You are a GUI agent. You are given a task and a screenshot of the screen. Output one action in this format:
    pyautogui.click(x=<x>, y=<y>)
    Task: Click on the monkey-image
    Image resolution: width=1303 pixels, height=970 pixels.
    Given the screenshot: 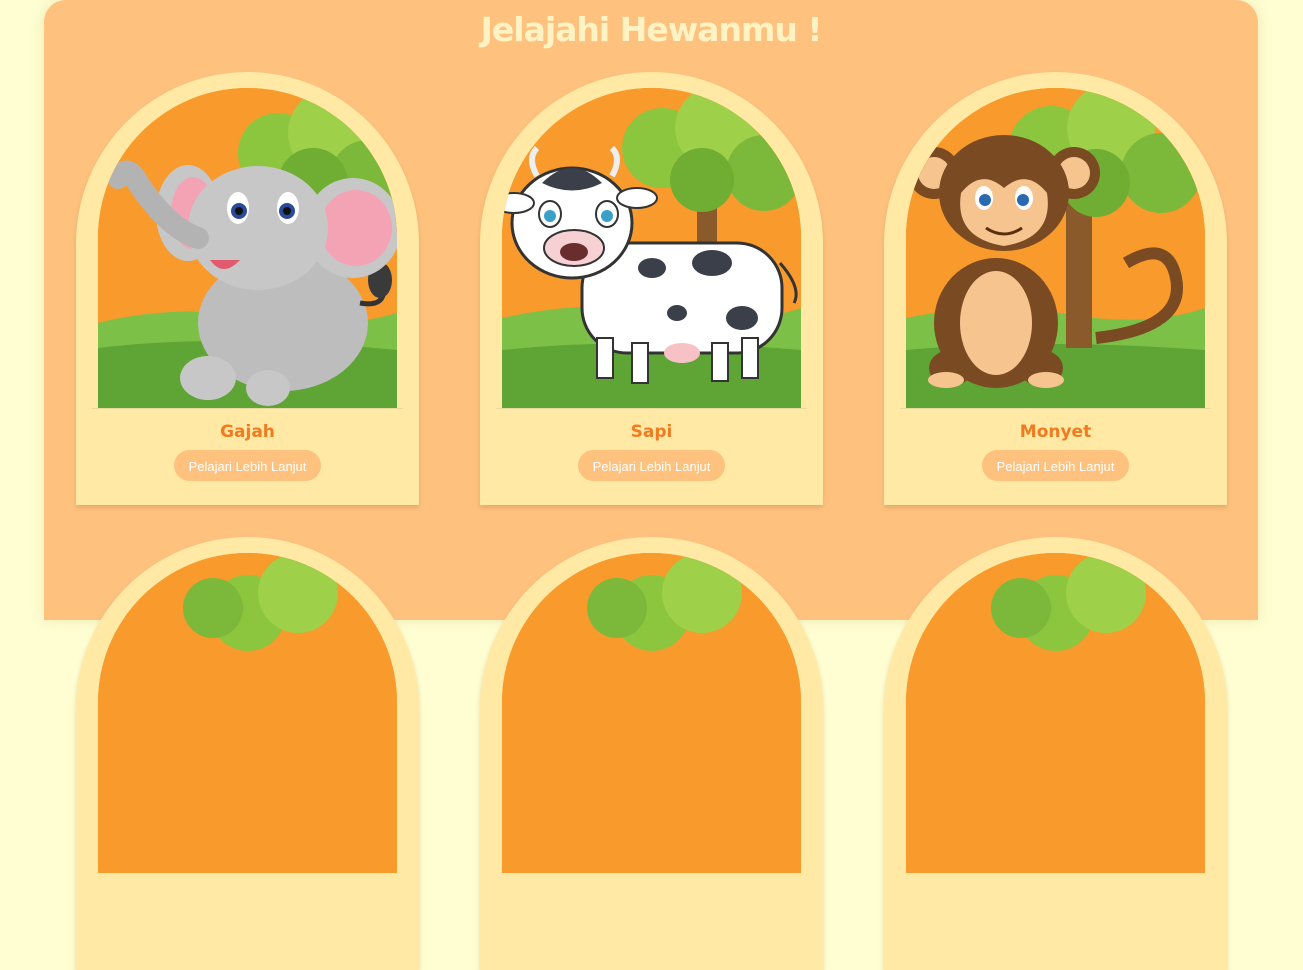 What is the action you would take?
    pyautogui.click(x=1055, y=248)
    